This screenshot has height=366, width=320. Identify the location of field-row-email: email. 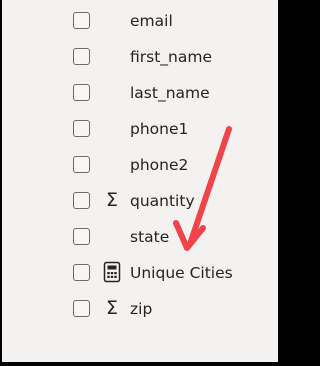
(140, 21).